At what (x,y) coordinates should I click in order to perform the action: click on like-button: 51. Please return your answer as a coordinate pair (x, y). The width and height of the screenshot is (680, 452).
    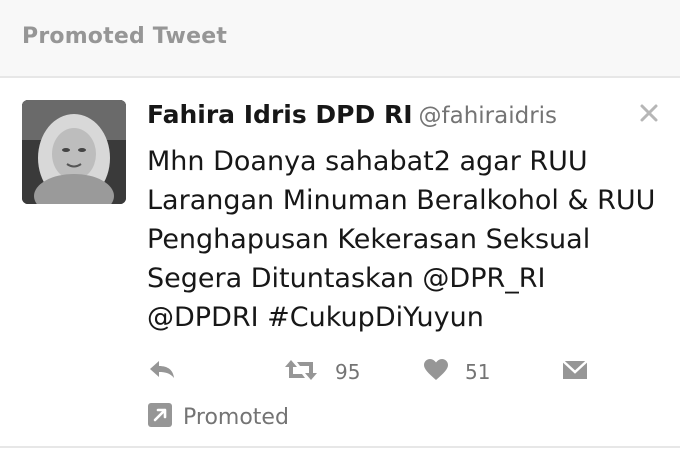
    Looking at the image, I should click on (456, 372).